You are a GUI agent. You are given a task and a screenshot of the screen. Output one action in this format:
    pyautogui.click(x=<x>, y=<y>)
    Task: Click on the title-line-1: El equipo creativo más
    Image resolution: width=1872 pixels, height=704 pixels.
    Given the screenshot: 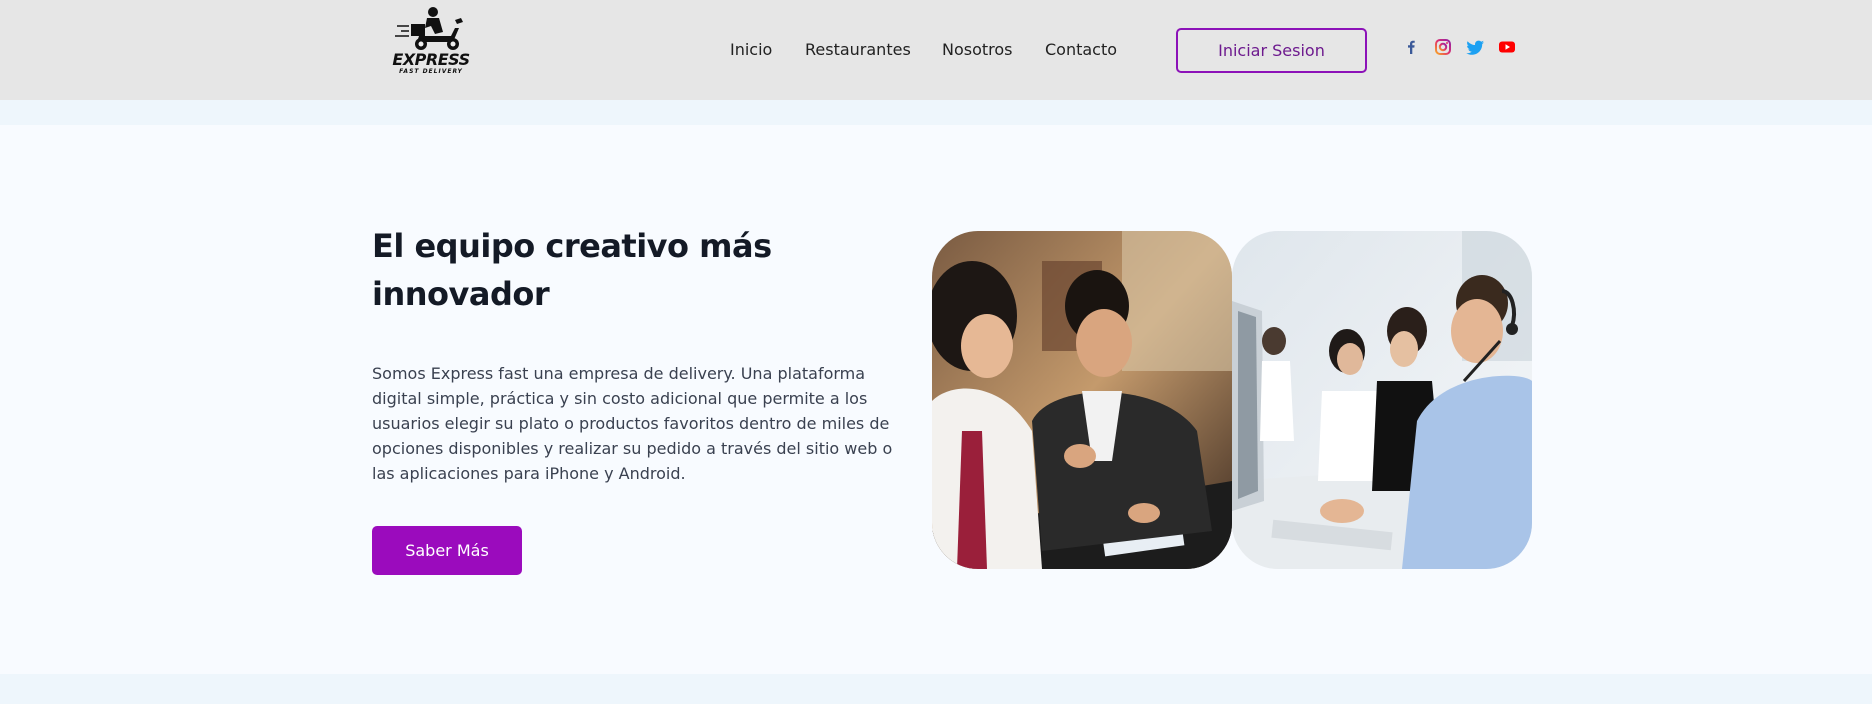 What is the action you would take?
    pyautogui.click(x=572, y=246)
    